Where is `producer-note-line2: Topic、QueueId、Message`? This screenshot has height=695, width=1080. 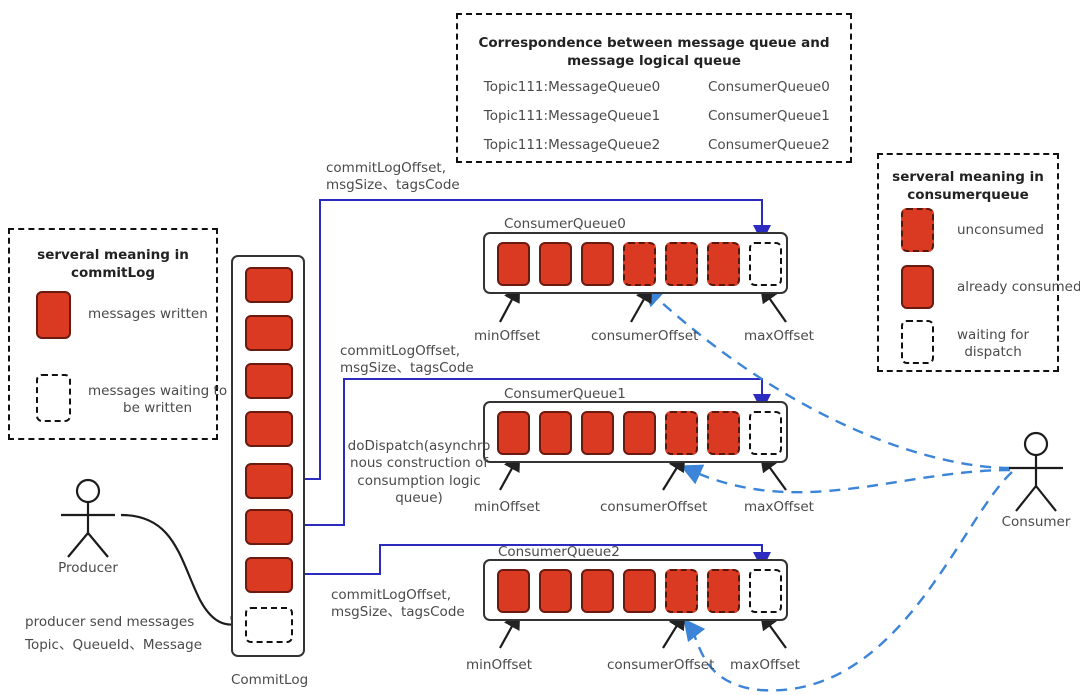 producer-note-line2: Topic、QueueId、Message is located at coordinates (114, 645).